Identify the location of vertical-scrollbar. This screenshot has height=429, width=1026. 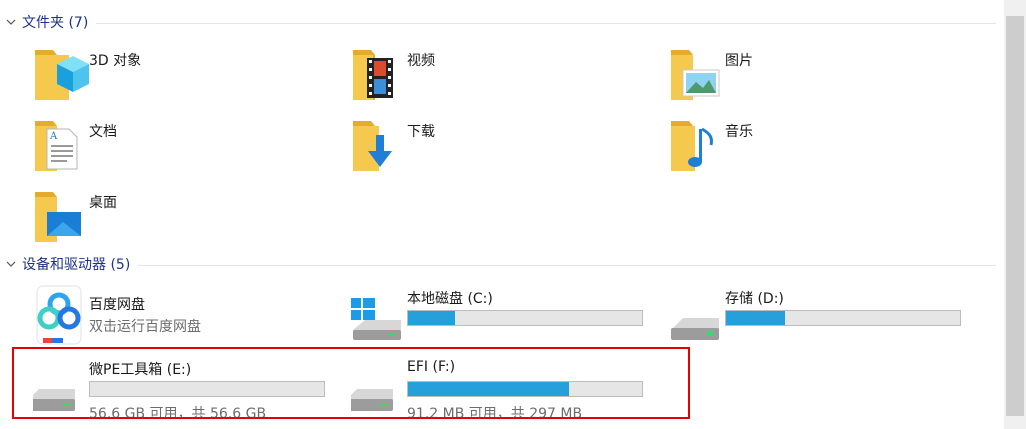
(1015, 214).